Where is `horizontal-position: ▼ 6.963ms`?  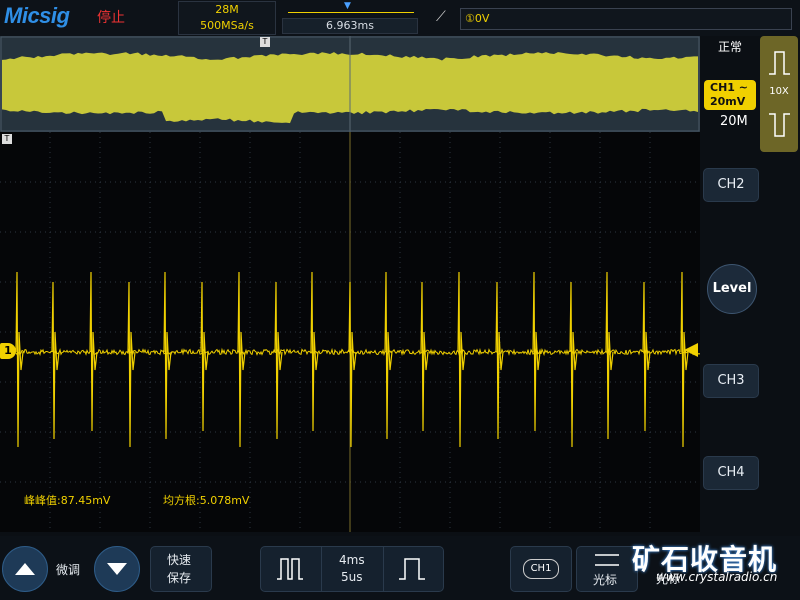 horizontal-position: ▼ 6.963ms is located at coordinates (349, 17).